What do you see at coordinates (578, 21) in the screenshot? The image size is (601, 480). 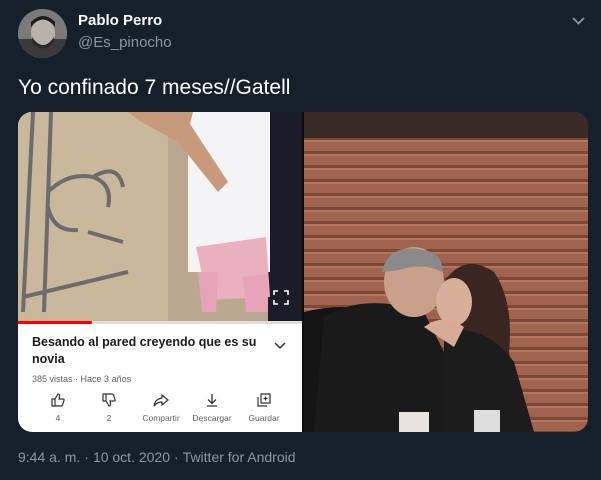 I see `tweet-options-chevron-icon` at bounding box center [578, 21].